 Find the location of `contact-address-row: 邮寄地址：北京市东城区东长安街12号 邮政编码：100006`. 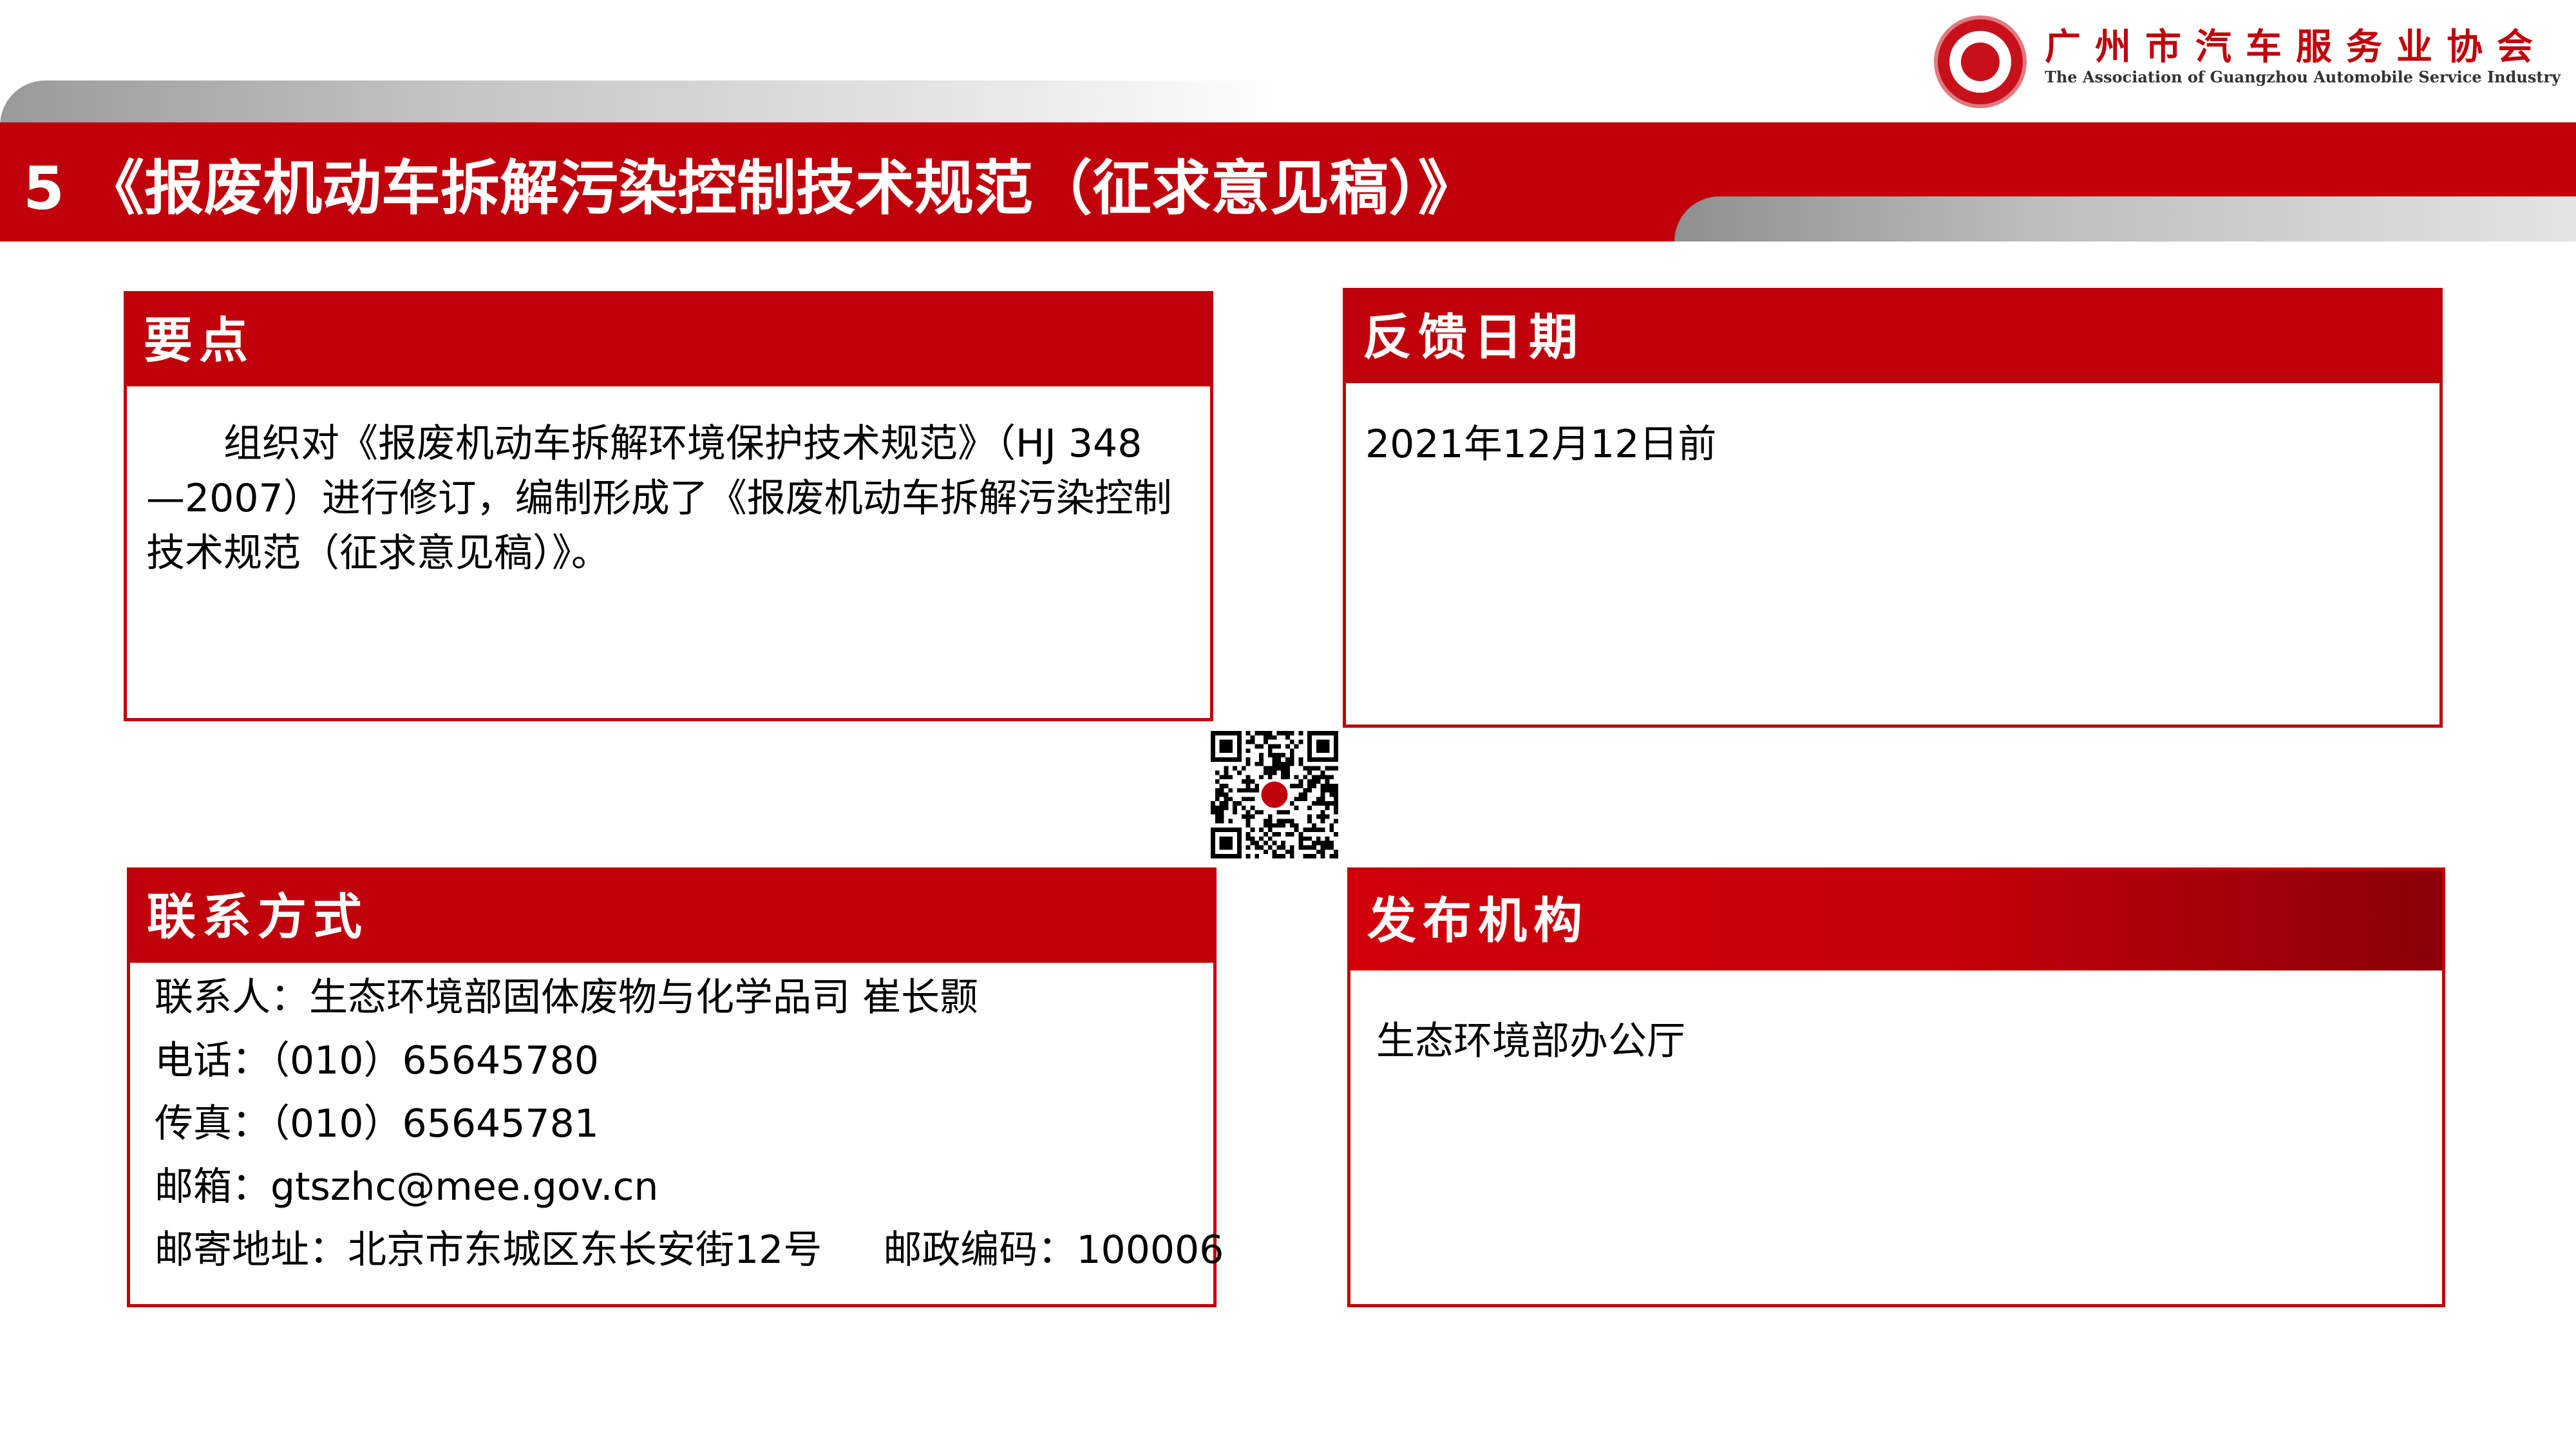

contact-address-row: 邮寄地址：北京市东城区东长安街12号 邮政编码：100006 is located at coordinates (689, 1250).